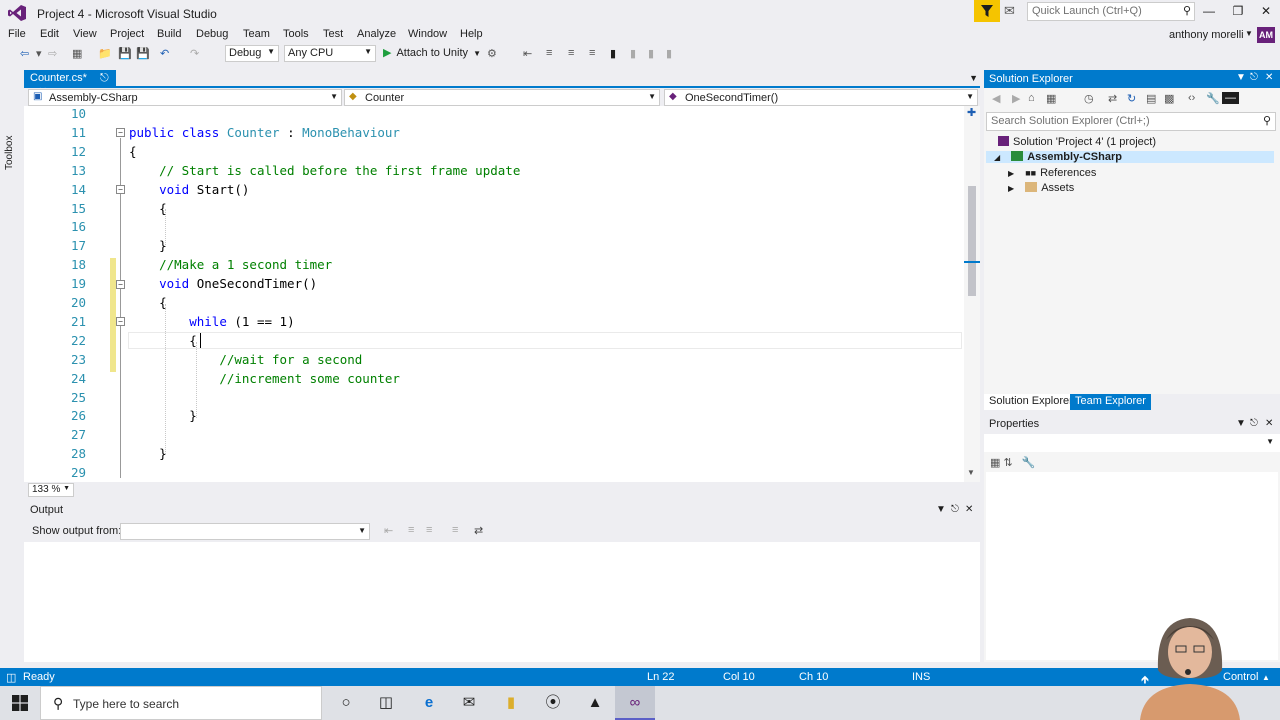 The image size is (1280, 720). Describe the element at coordinates (9, 153) in the screenshot. I see `toolbox-tab: Toolbox` at that location.